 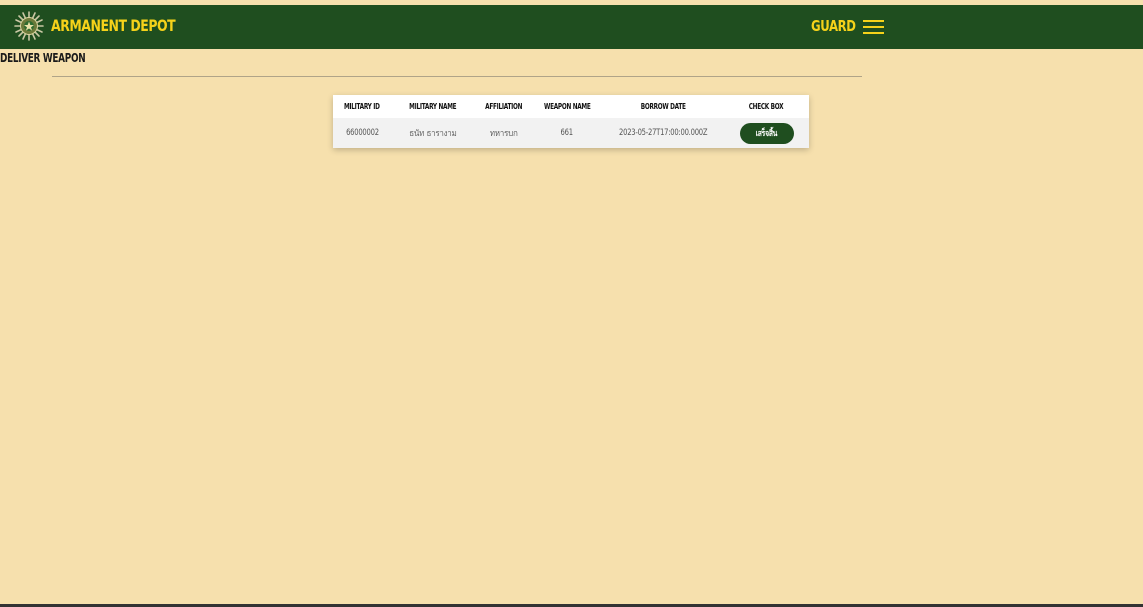 What do you see at coordinates (433, 134) in the screenshot?
I see `cell-military-name: ธนัท ธารางาม` at bounding box center [433, 134].